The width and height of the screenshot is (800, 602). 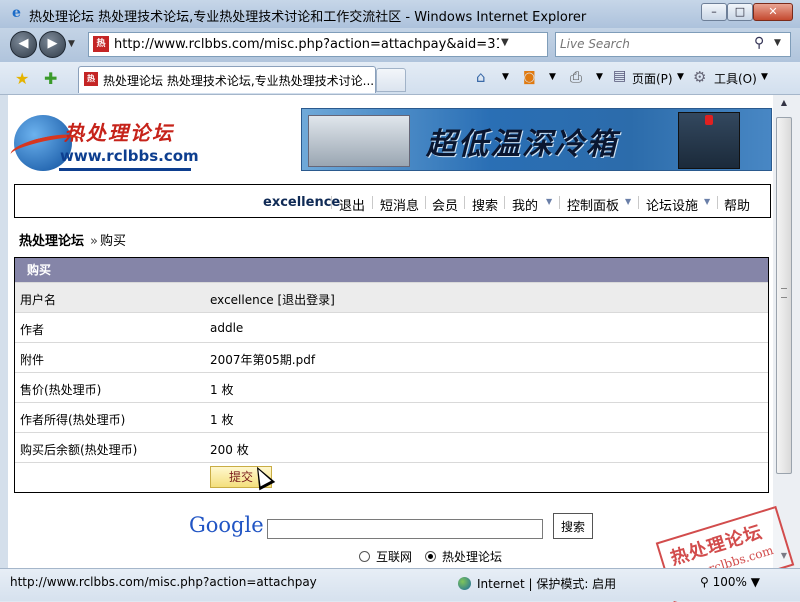 What do you see at coordinates (707, 201) in the screenshot?
I see `nav-facilities-dropdown-icon: ▼` at bounding box center [707, 201].